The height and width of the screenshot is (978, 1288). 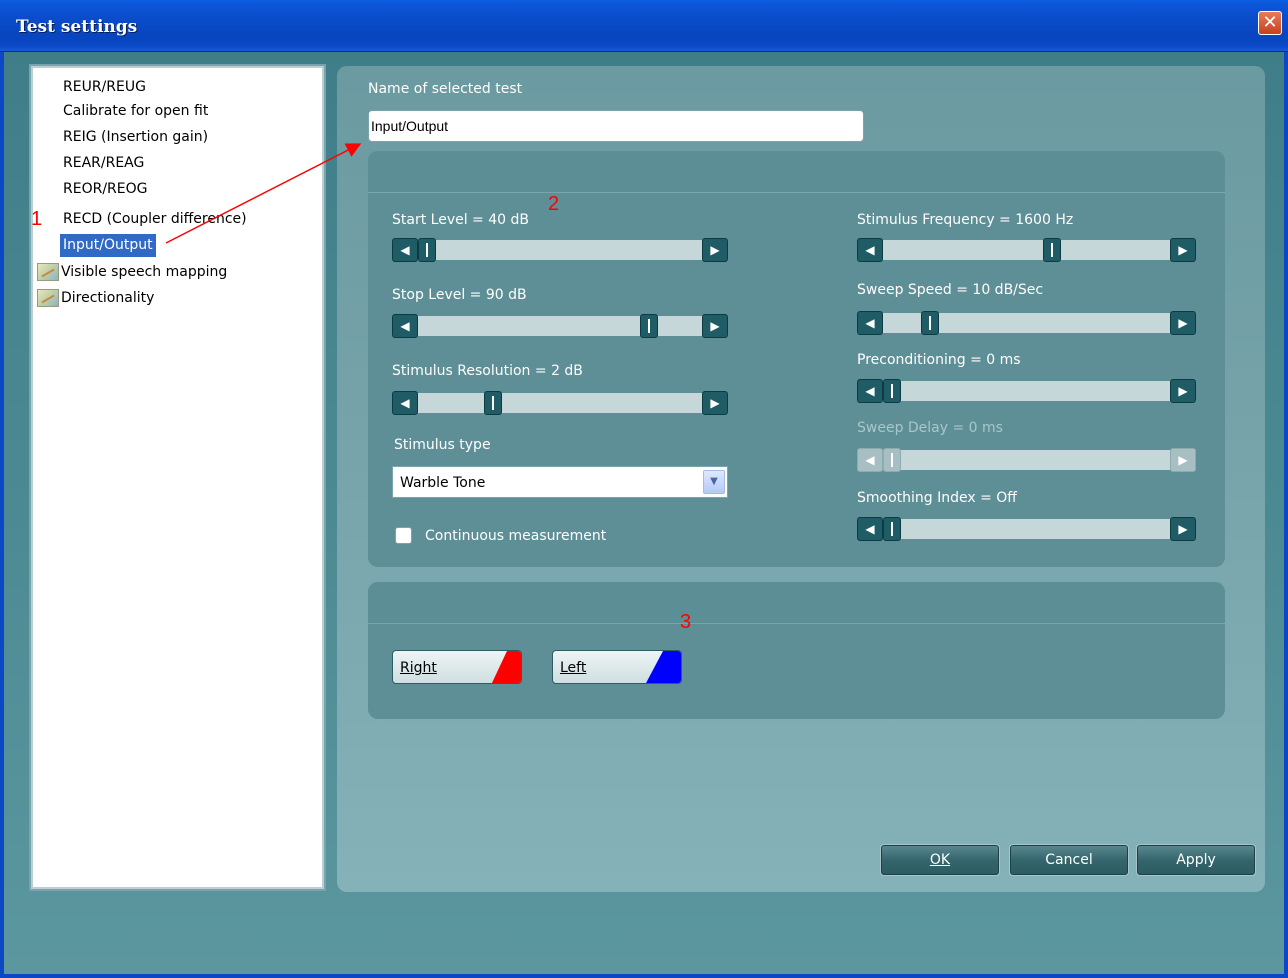 What do you see at coordinates (950, 290) in the screenshot?
I see `sweep-speed-label: Sweep Speed = 10 dB/Sec` at bounding box center [950, 290].